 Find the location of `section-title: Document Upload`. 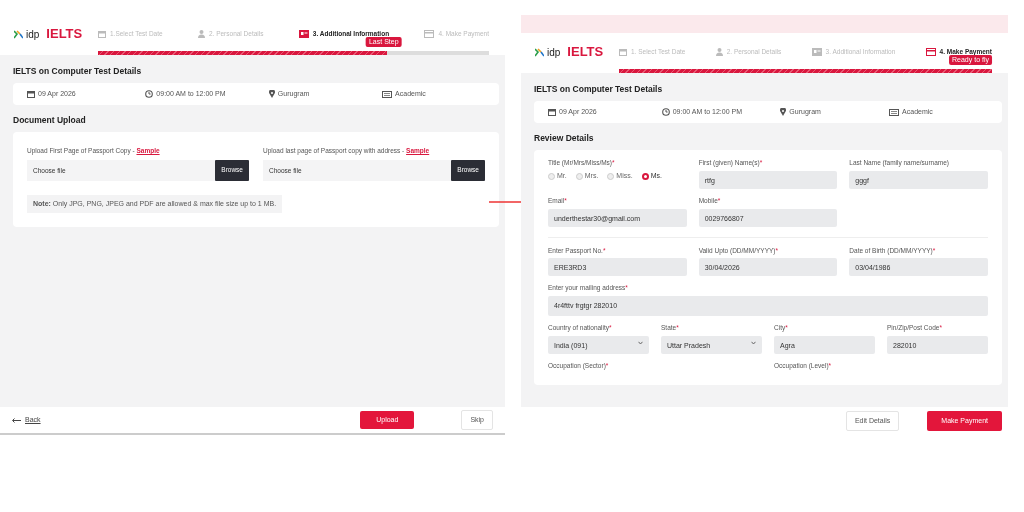

section-title: Document Upload is located at coordinates (50, 120).